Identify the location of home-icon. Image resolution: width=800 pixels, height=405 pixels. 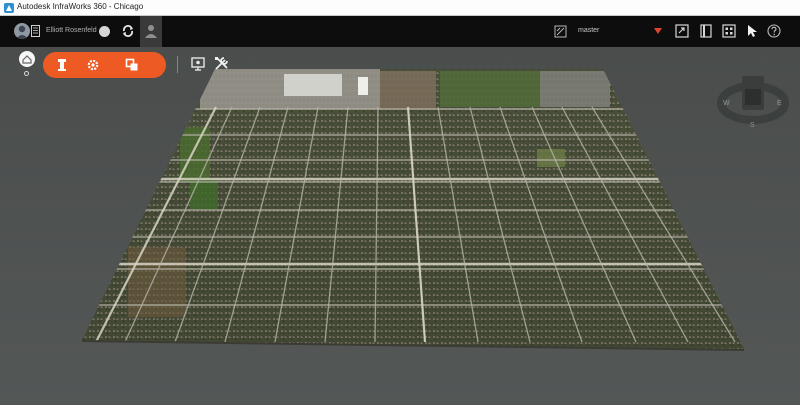
(27, 59).